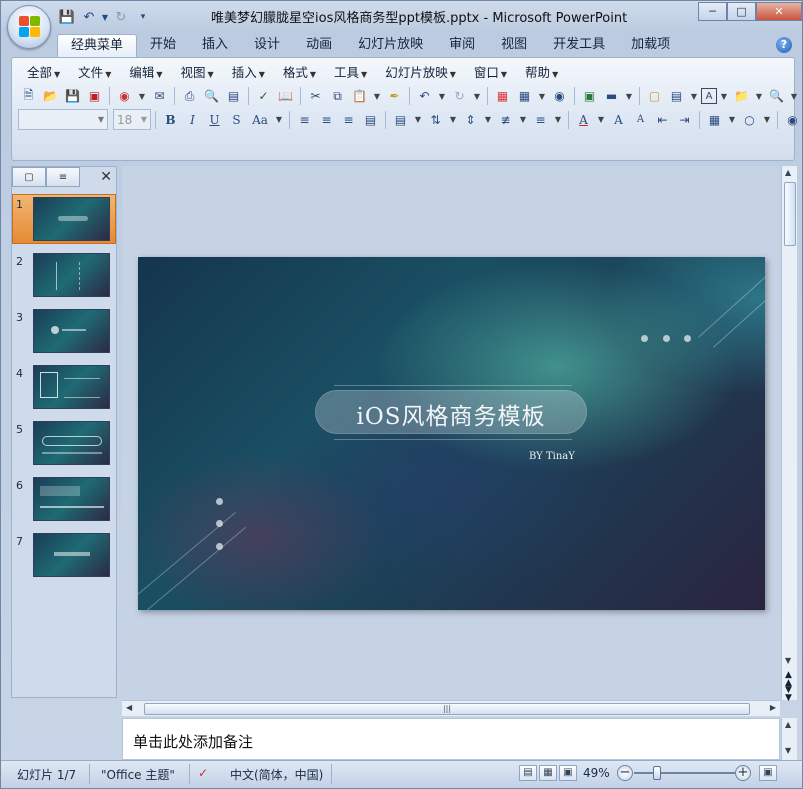 The image size is (803, 789). What do you see at coordinates (741, 11) in the screenshot?
I see `maximize-icon: □` at bounding box center [741, 11].